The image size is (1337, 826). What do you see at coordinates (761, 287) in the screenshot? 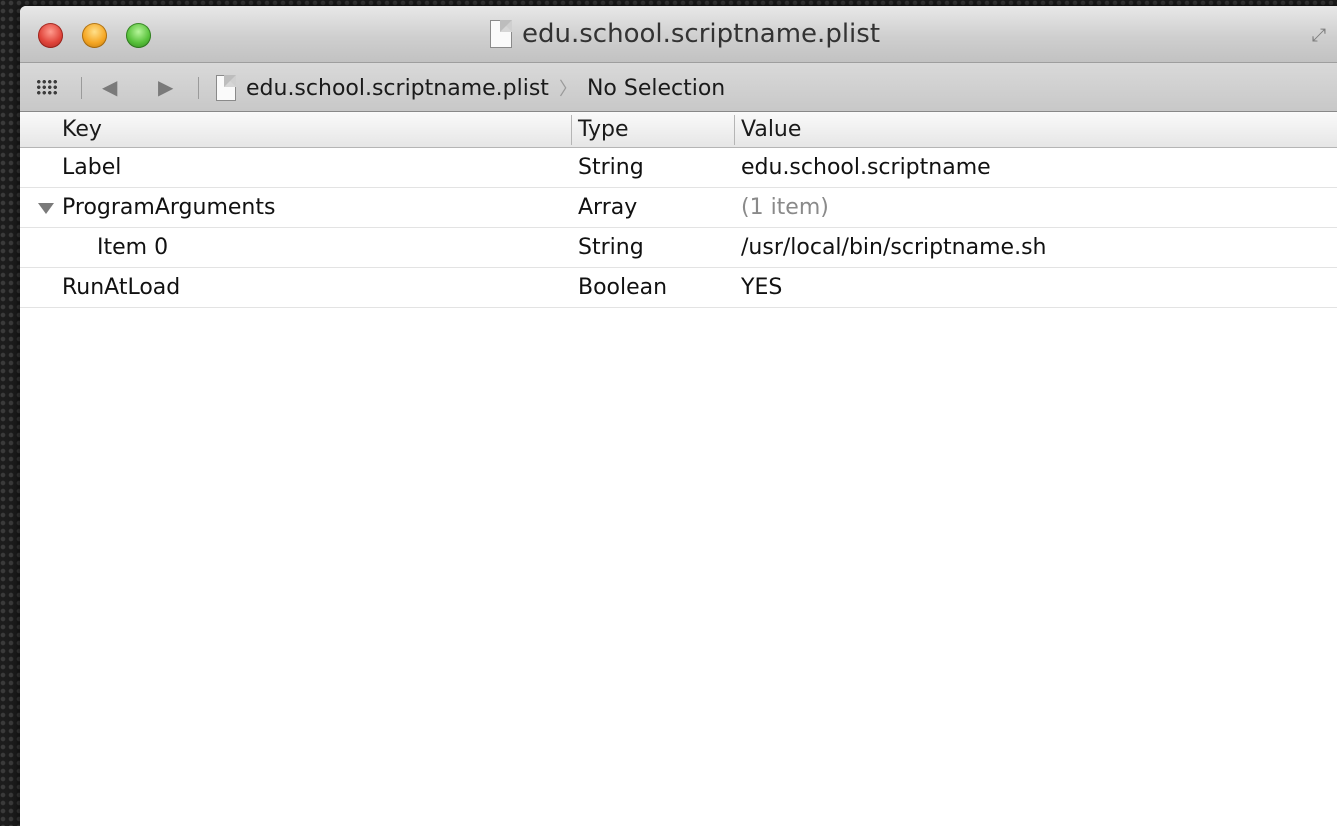
I see `row-value: YES` at bounding box center [761, 287].